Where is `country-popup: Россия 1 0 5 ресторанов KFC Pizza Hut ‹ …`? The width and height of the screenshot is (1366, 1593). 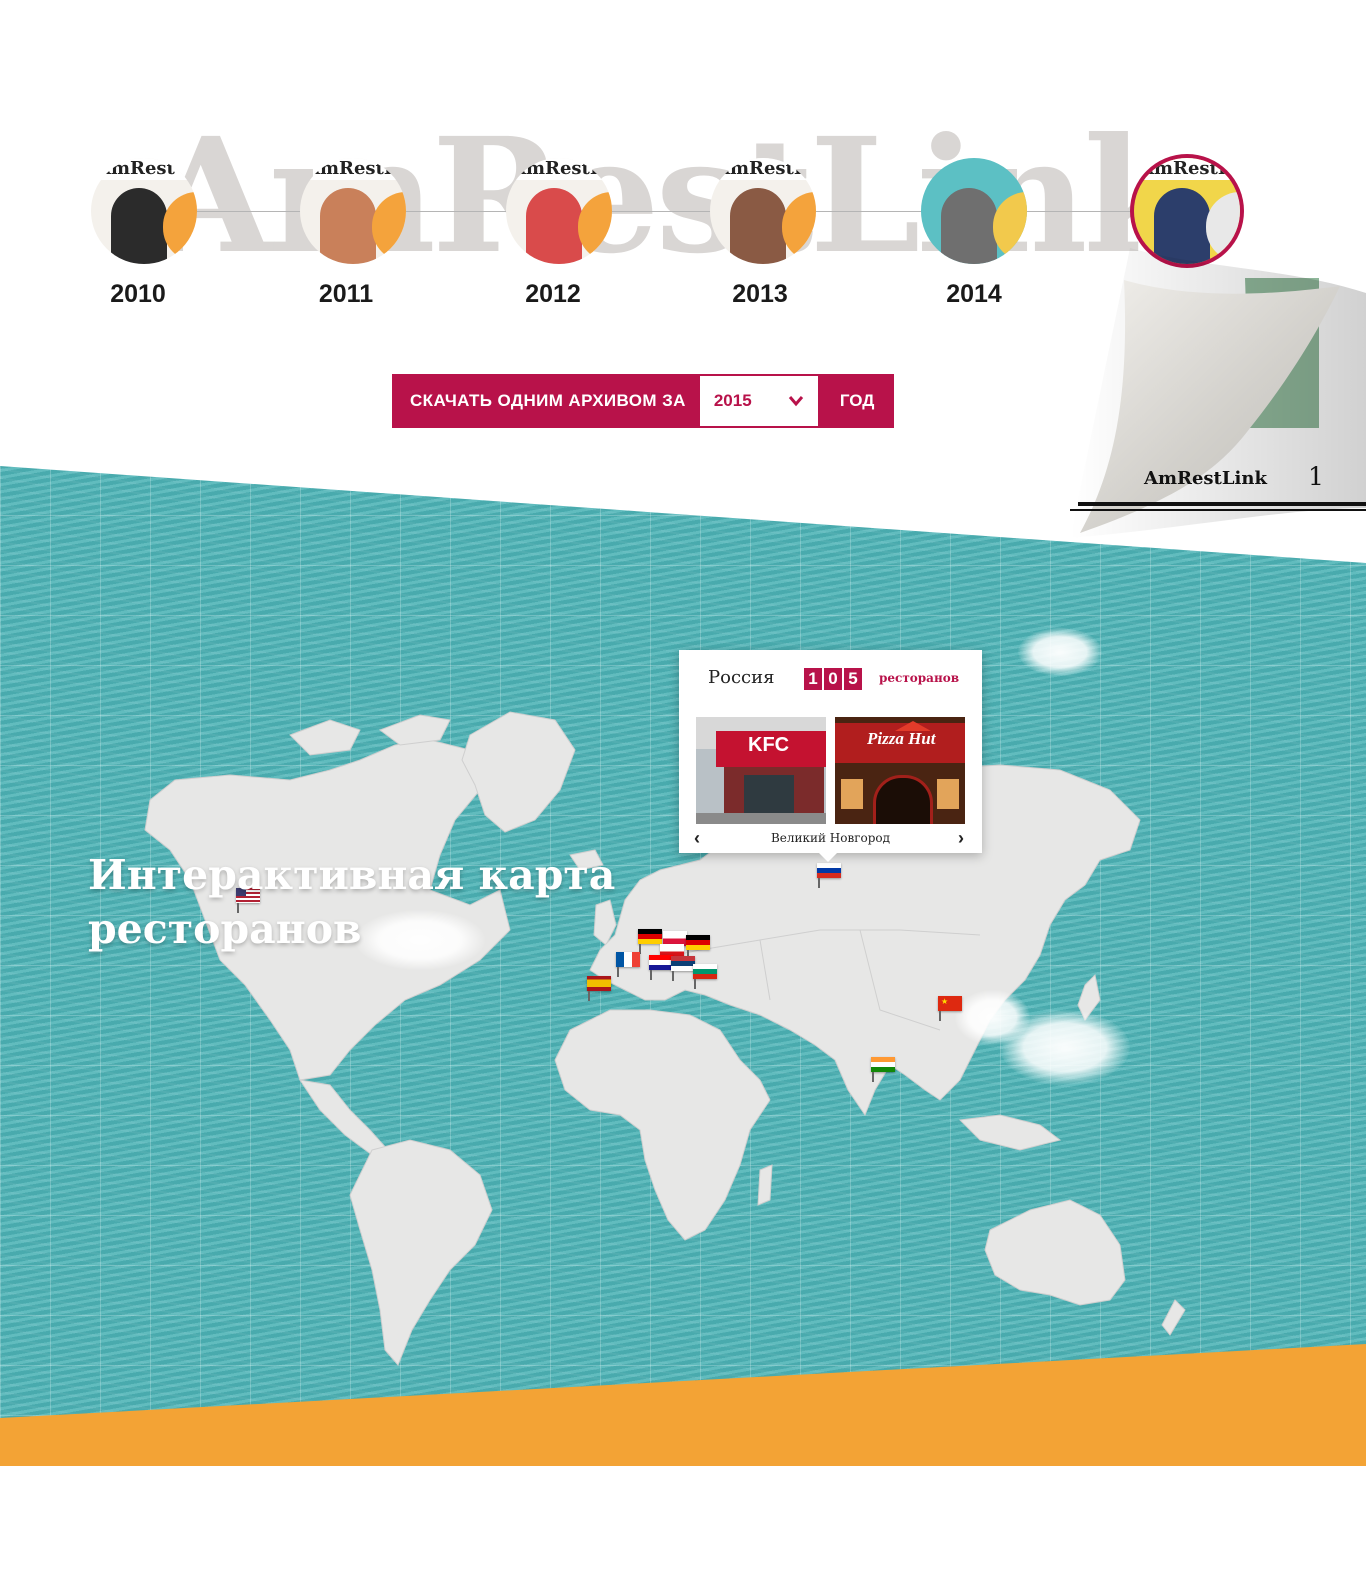 country-popup: Россия 1 0 5 ресторанов KFC Pizza Hut ‹ … is located at coordinates (830, 756).